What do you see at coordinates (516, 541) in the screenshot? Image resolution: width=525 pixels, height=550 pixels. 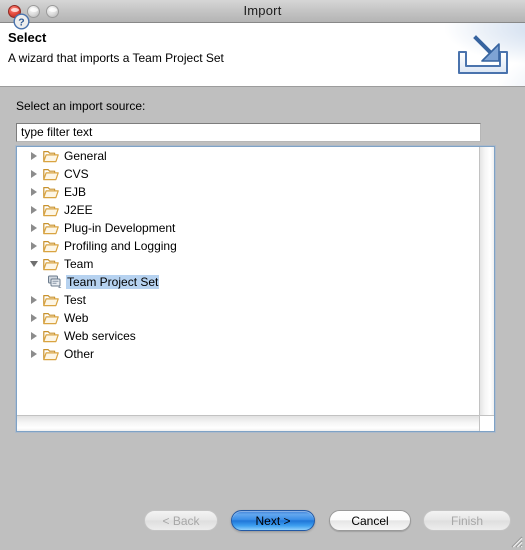 I see `resize-grip-icon` at bounding box center [516, 541].